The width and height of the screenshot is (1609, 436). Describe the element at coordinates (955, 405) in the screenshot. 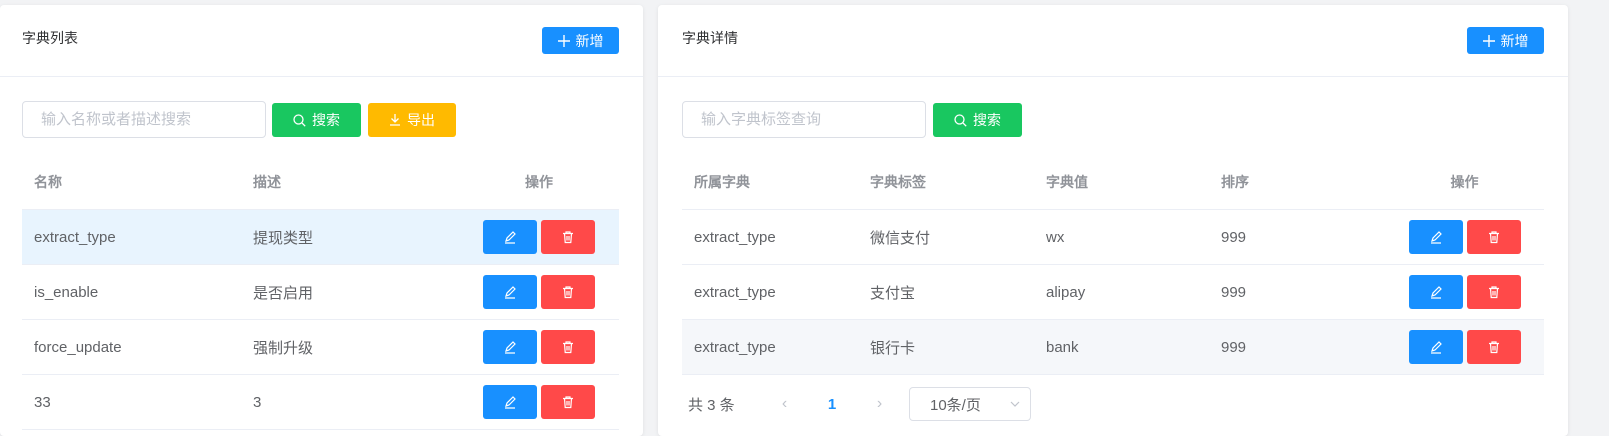

I see `page-size-value: 10条/页` at that location.